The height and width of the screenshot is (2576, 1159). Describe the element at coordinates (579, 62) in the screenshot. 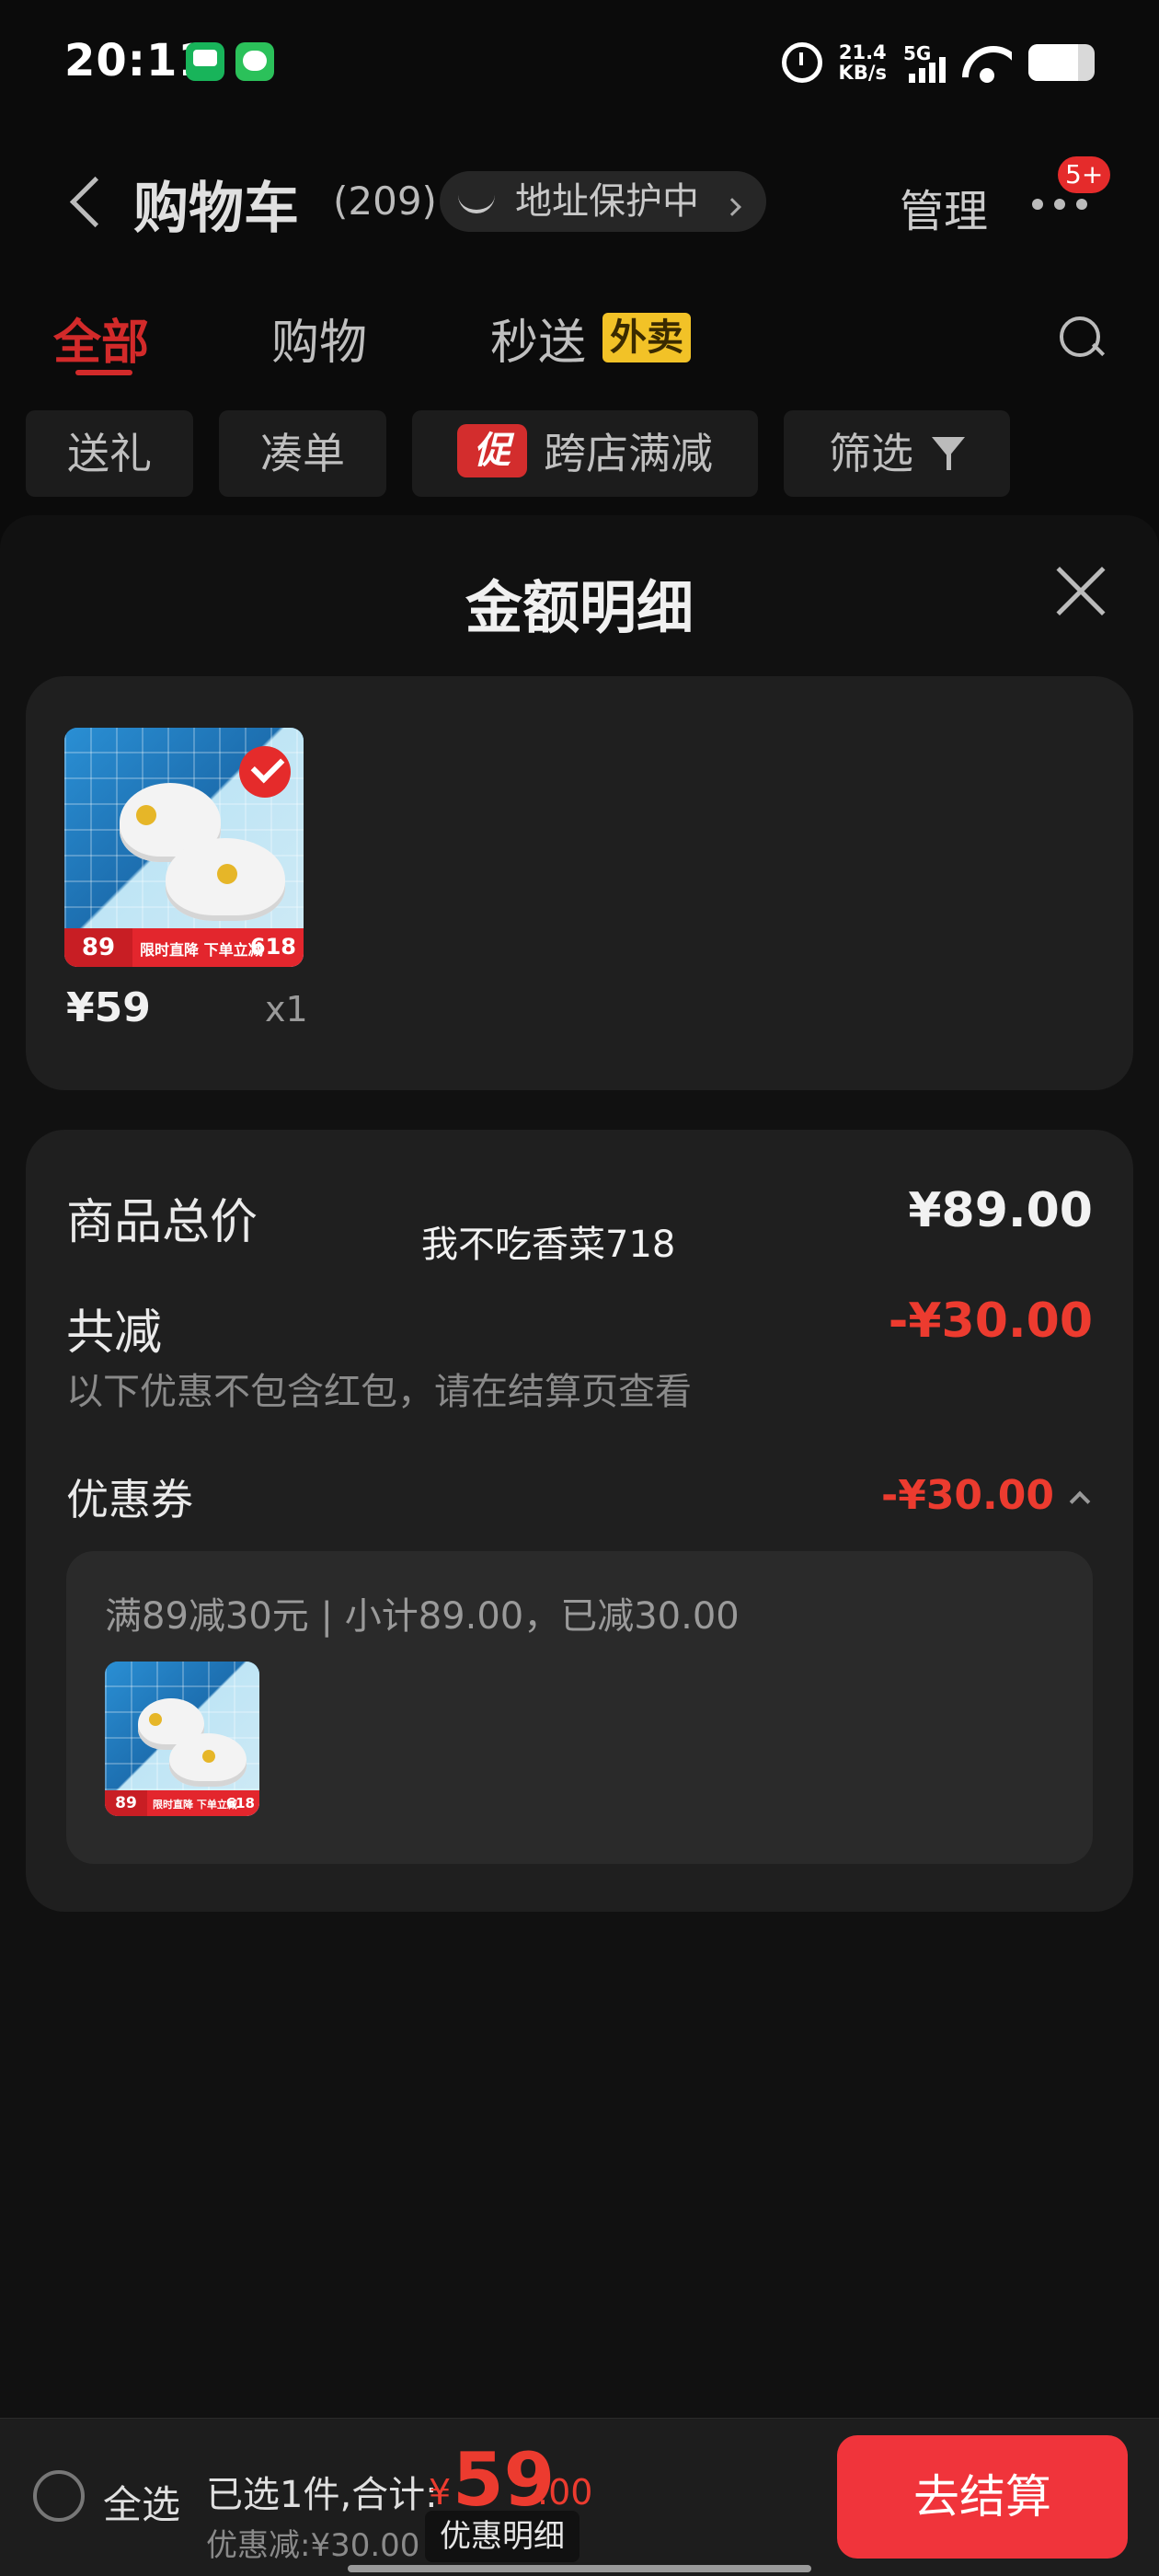

I see `status-bar: 20:11 21.4 KB/s 5G` at that location.